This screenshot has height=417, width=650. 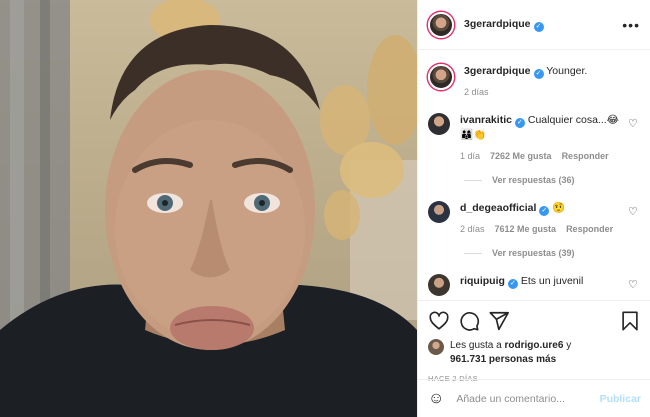 What do you see at coordinates (567, 71) in the screenshot?
I see `caption-text: Younger.` at bounding box center [567, 71].